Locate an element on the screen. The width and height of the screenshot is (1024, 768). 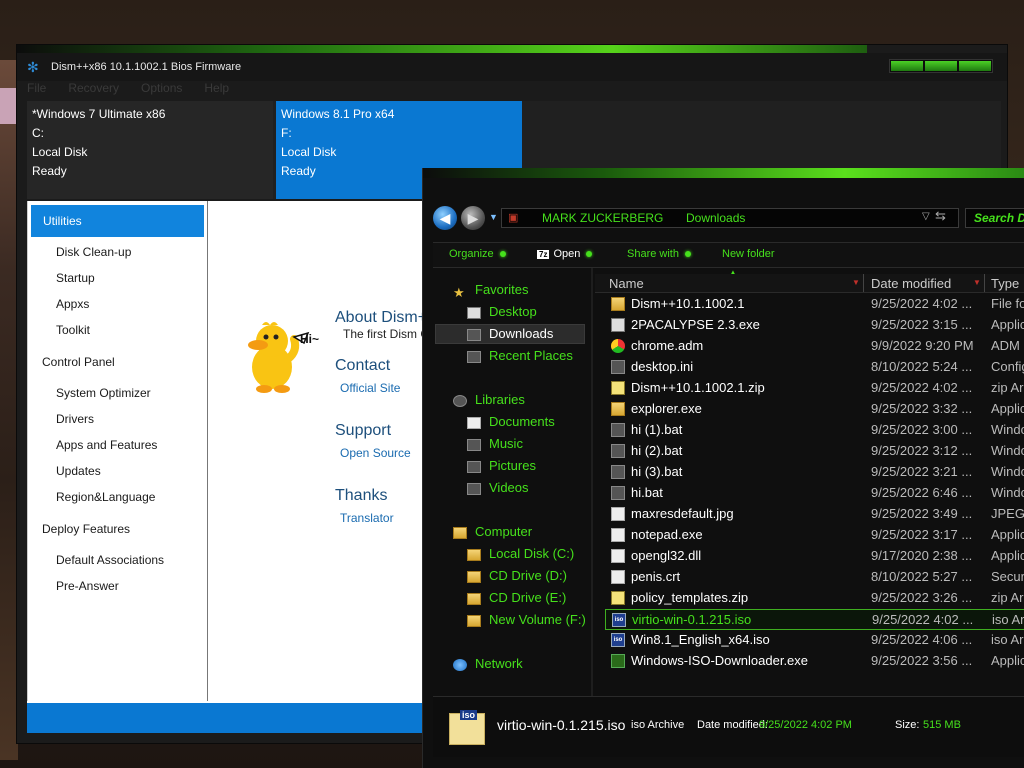
nav-libraries: Libraries is located at coordinates (489, 399).